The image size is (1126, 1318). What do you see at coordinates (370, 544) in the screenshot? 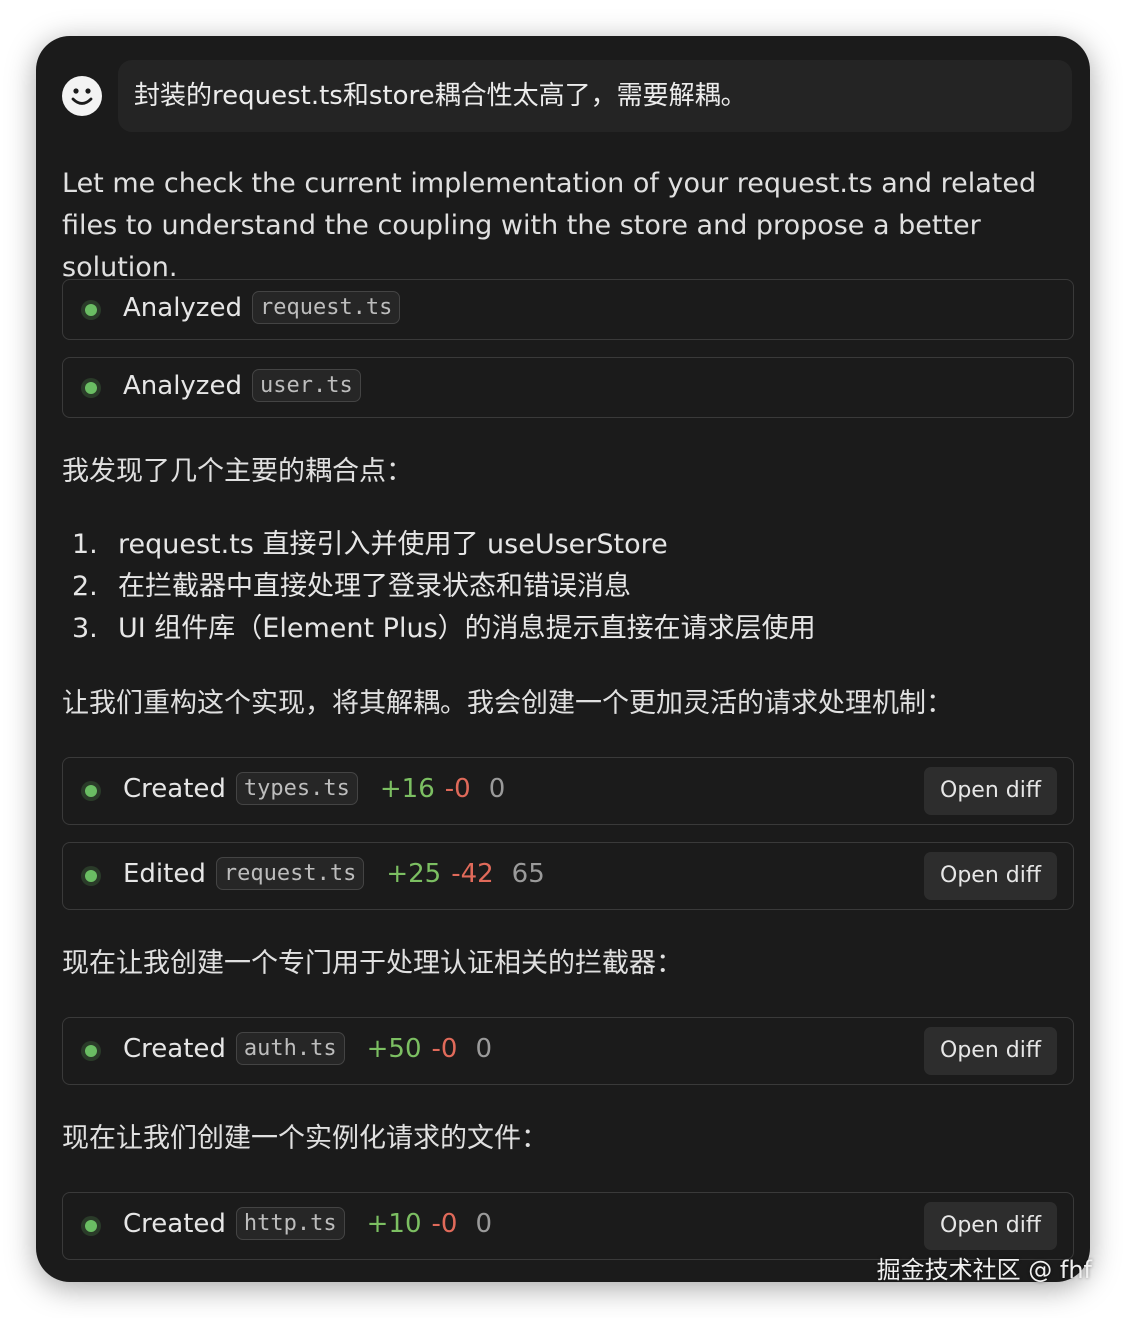
I see `list-item: 1. request.ts 直接引入并使用了 useUserStore` at bounding box center [370, 544].